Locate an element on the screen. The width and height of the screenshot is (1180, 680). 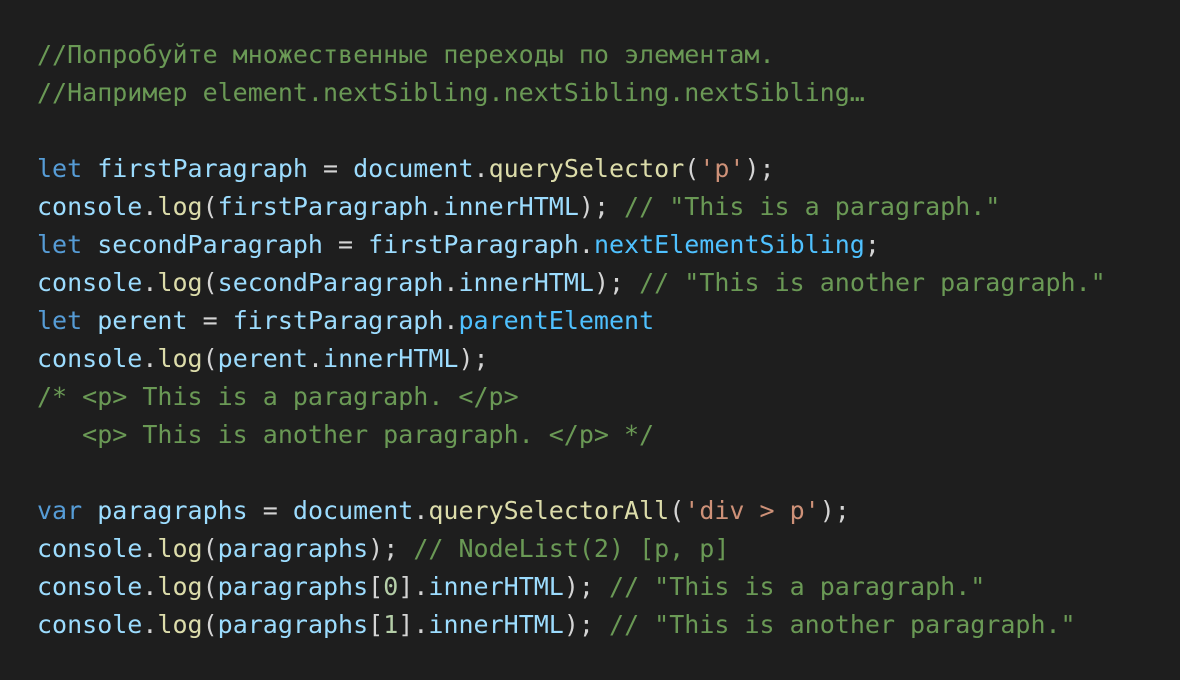
code-line: console.log(perent.innerHTML); is located at coordinates (608, 359).